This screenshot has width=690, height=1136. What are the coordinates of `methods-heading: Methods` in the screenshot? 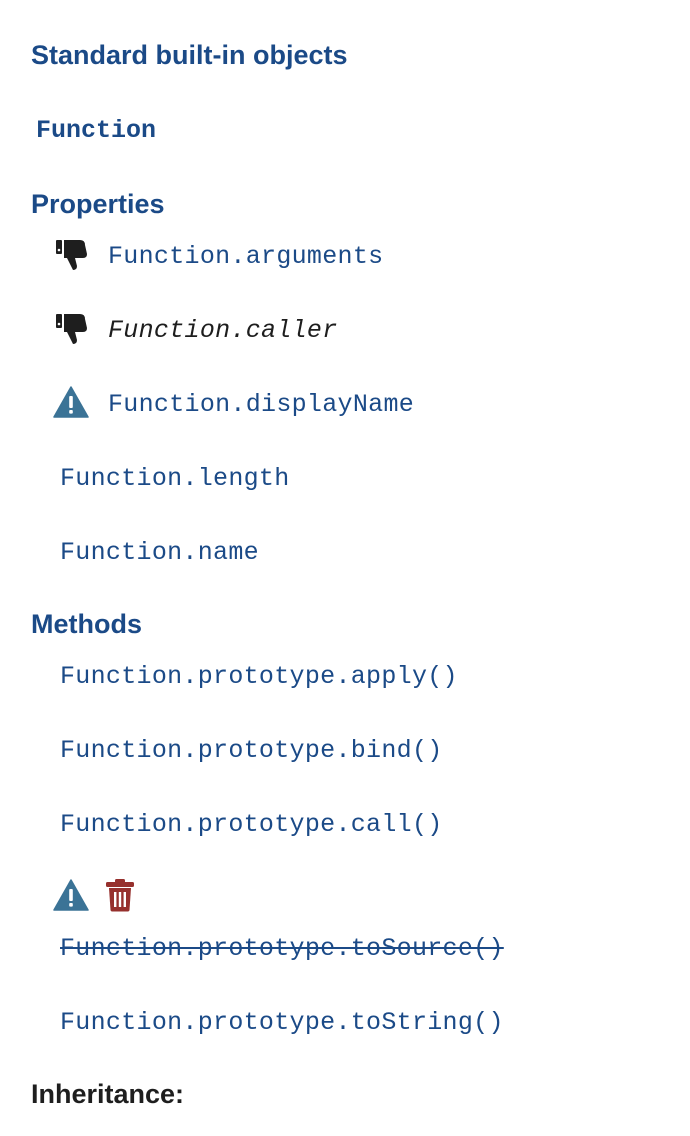 It's located at (86, 624).